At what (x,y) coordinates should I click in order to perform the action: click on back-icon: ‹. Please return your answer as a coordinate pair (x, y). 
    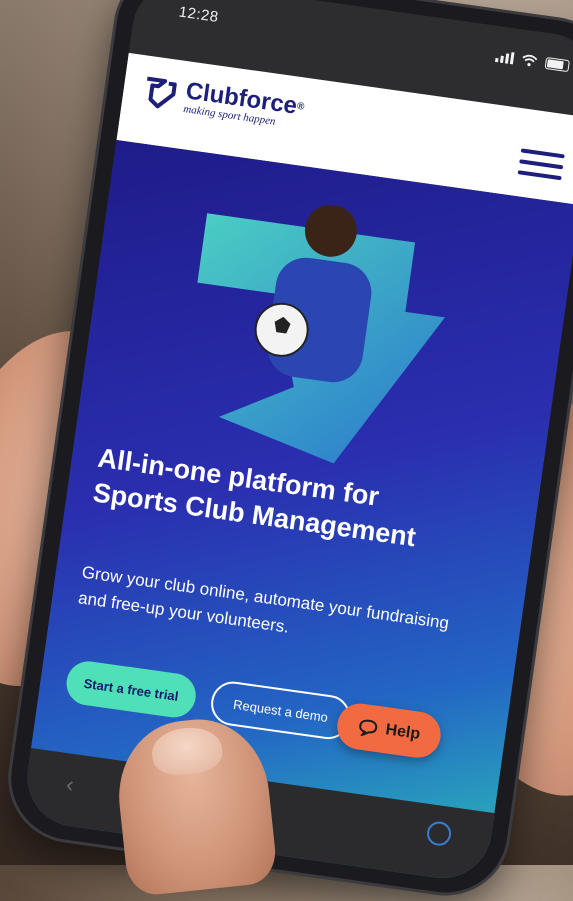
    Looking at the image, I should click on (70, 784).